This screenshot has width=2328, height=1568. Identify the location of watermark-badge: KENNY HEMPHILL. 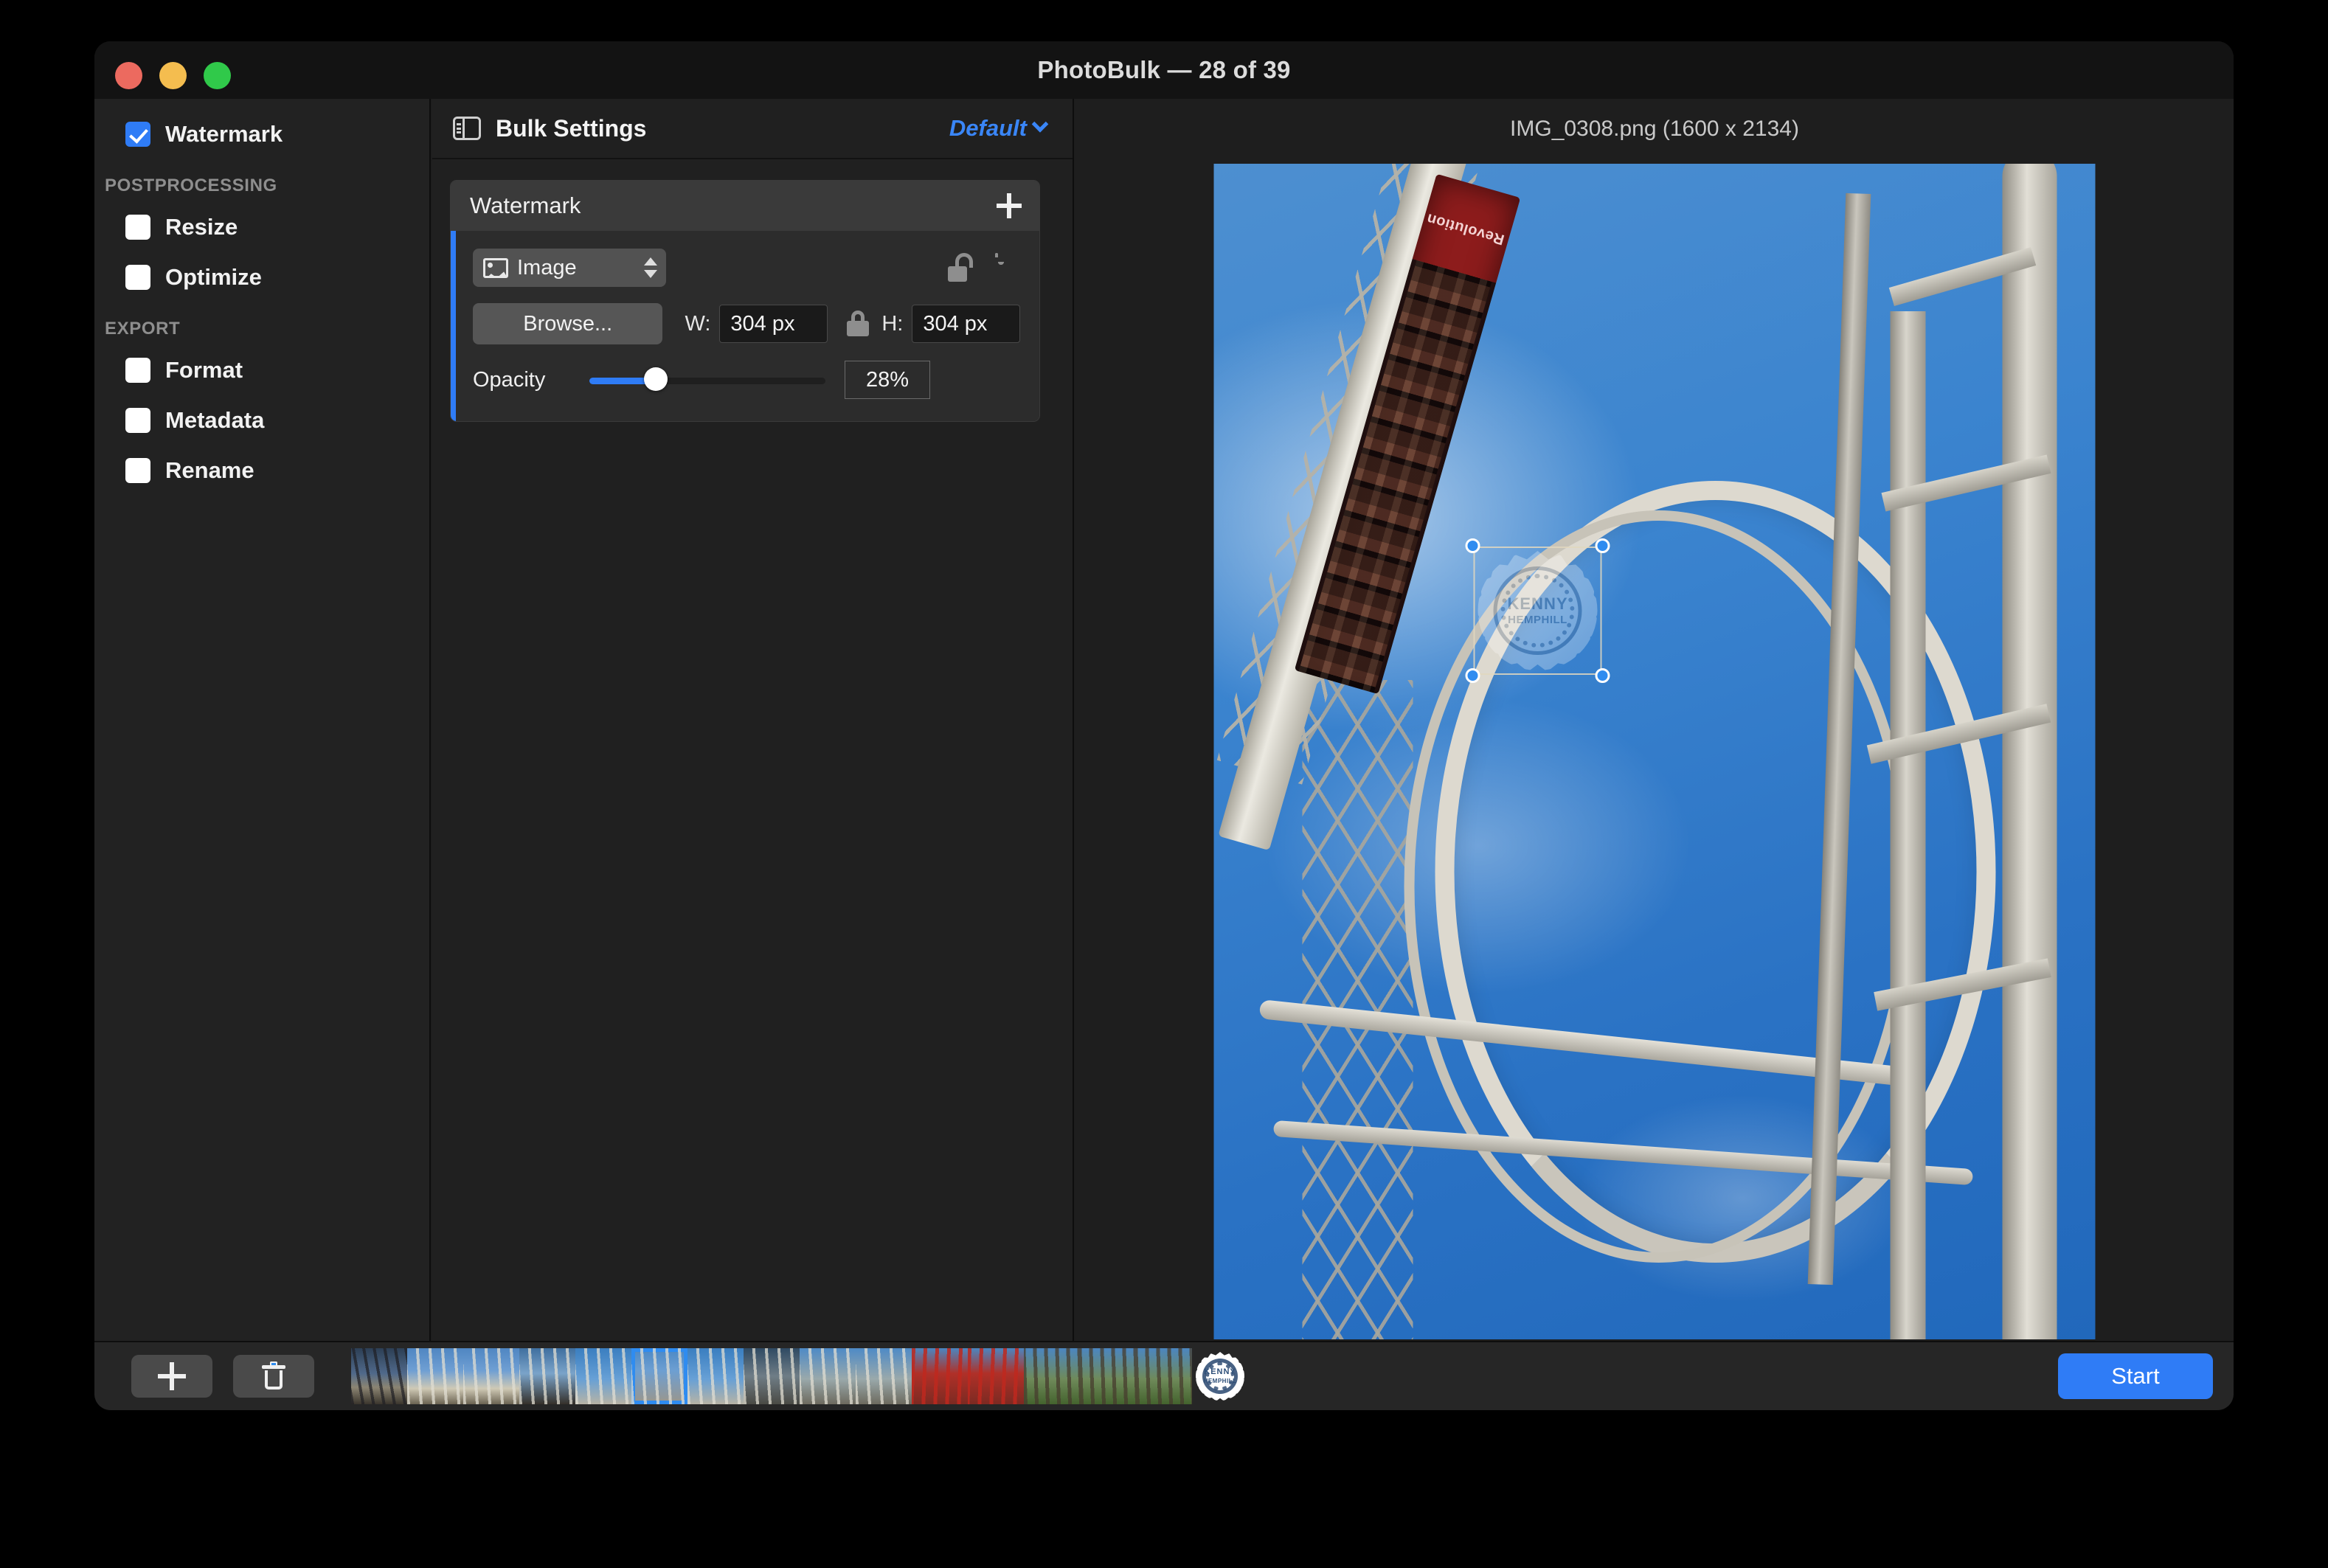
(1220, 1376).